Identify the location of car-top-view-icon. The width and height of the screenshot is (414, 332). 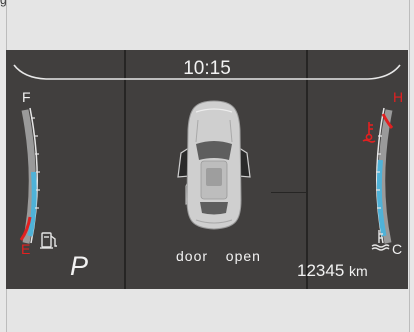
(214, 165).